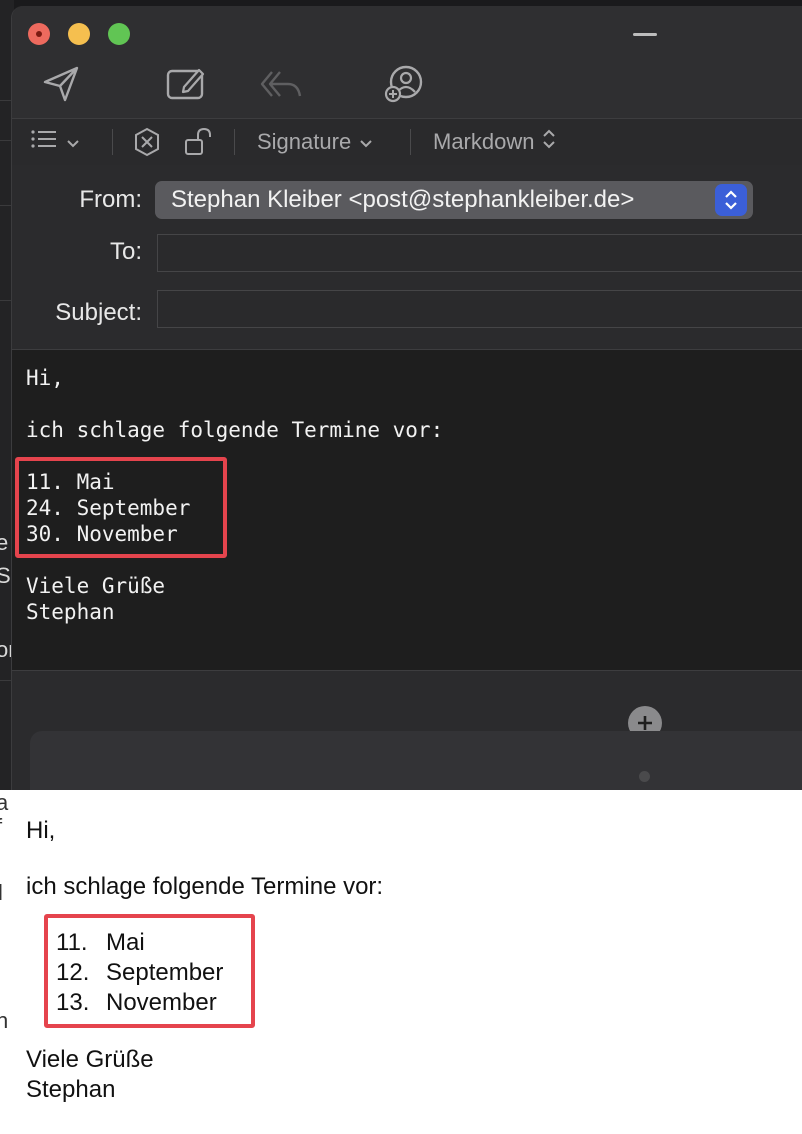 This screenshot has height=1134, width=802. I want to click on from-select: Stephan Kleiber <post@stephankleiber.de>, so click(454, 200).